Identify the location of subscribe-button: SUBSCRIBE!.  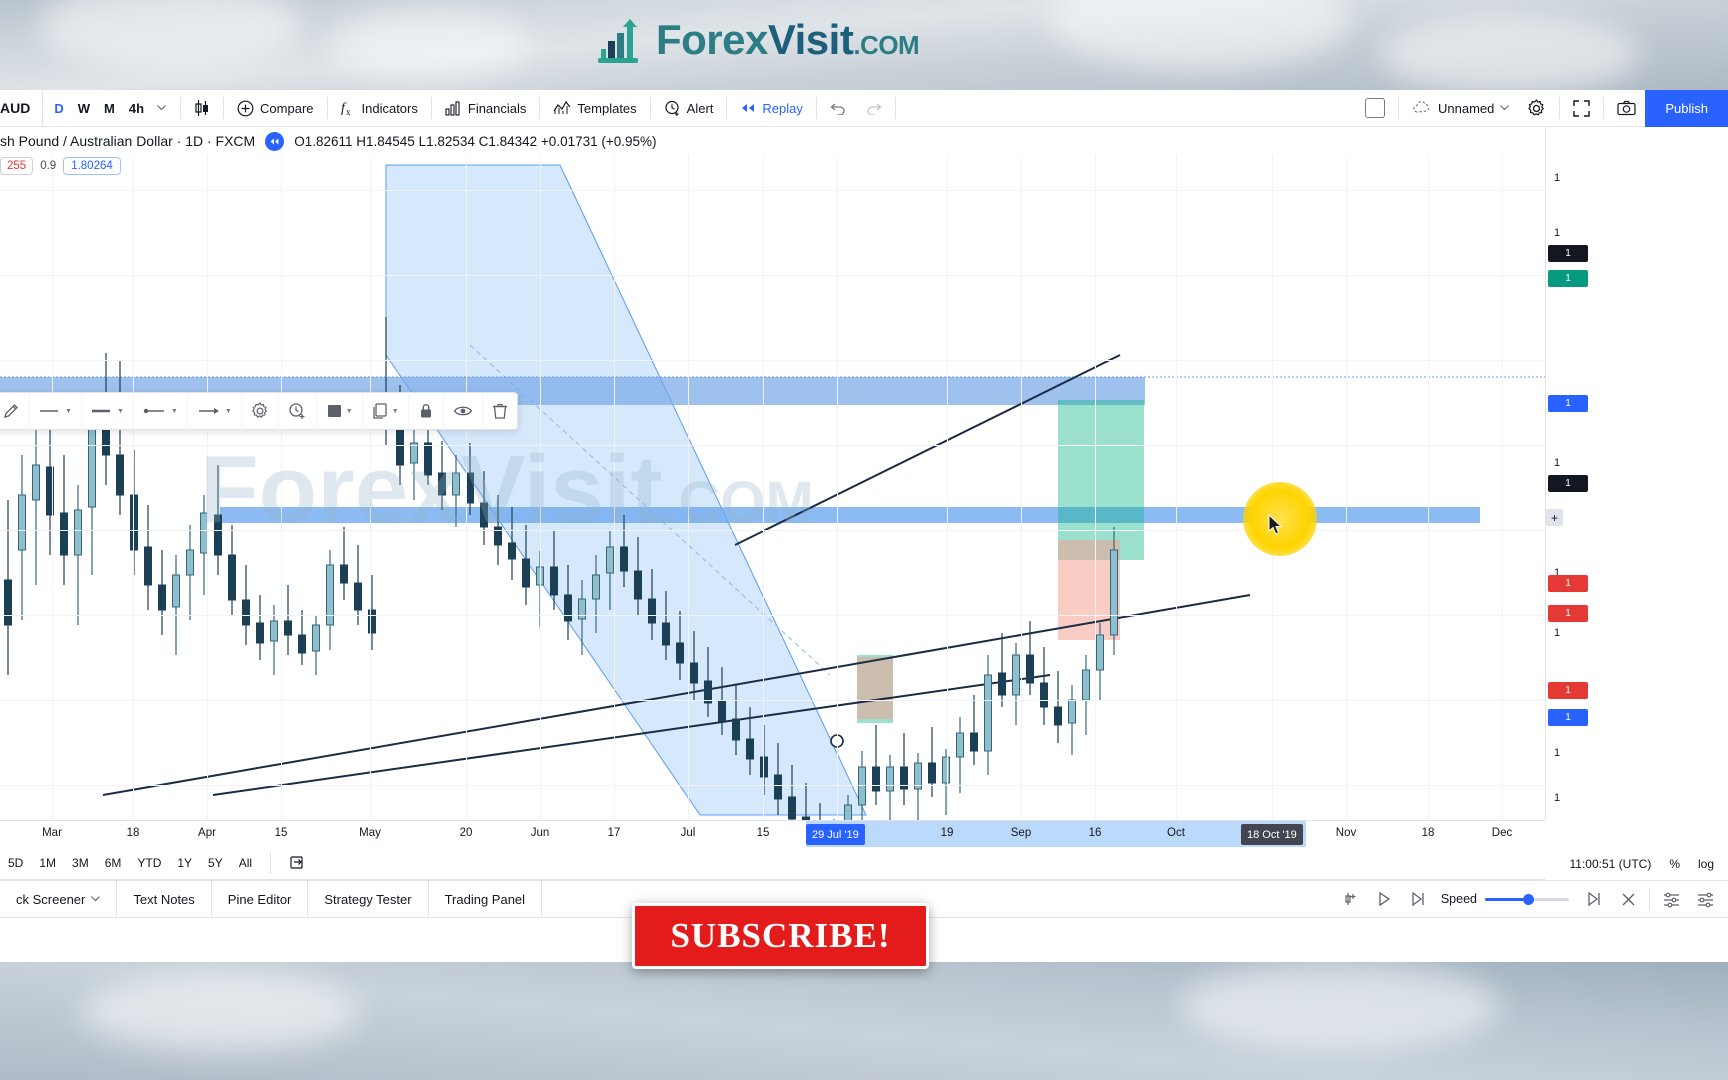
(780, 936).